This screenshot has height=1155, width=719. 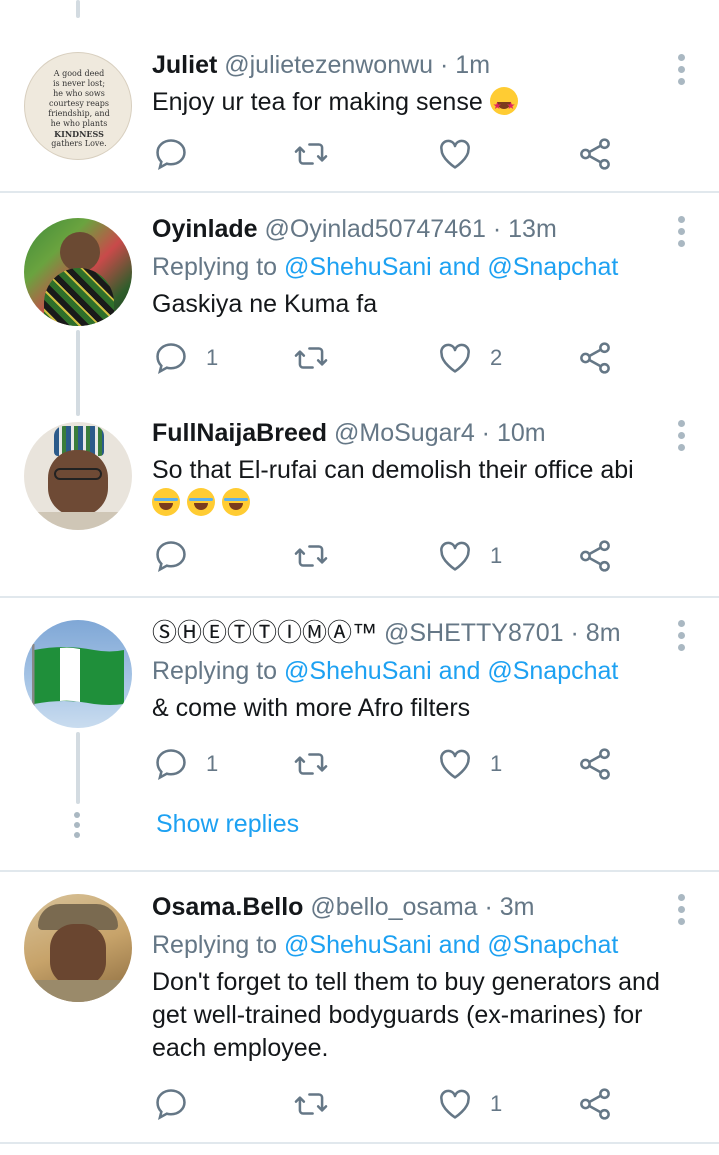 What do you see at coordinates (496, 357) in the screenshot?
I see `like-count: 2` at bounding box center [496, 357].